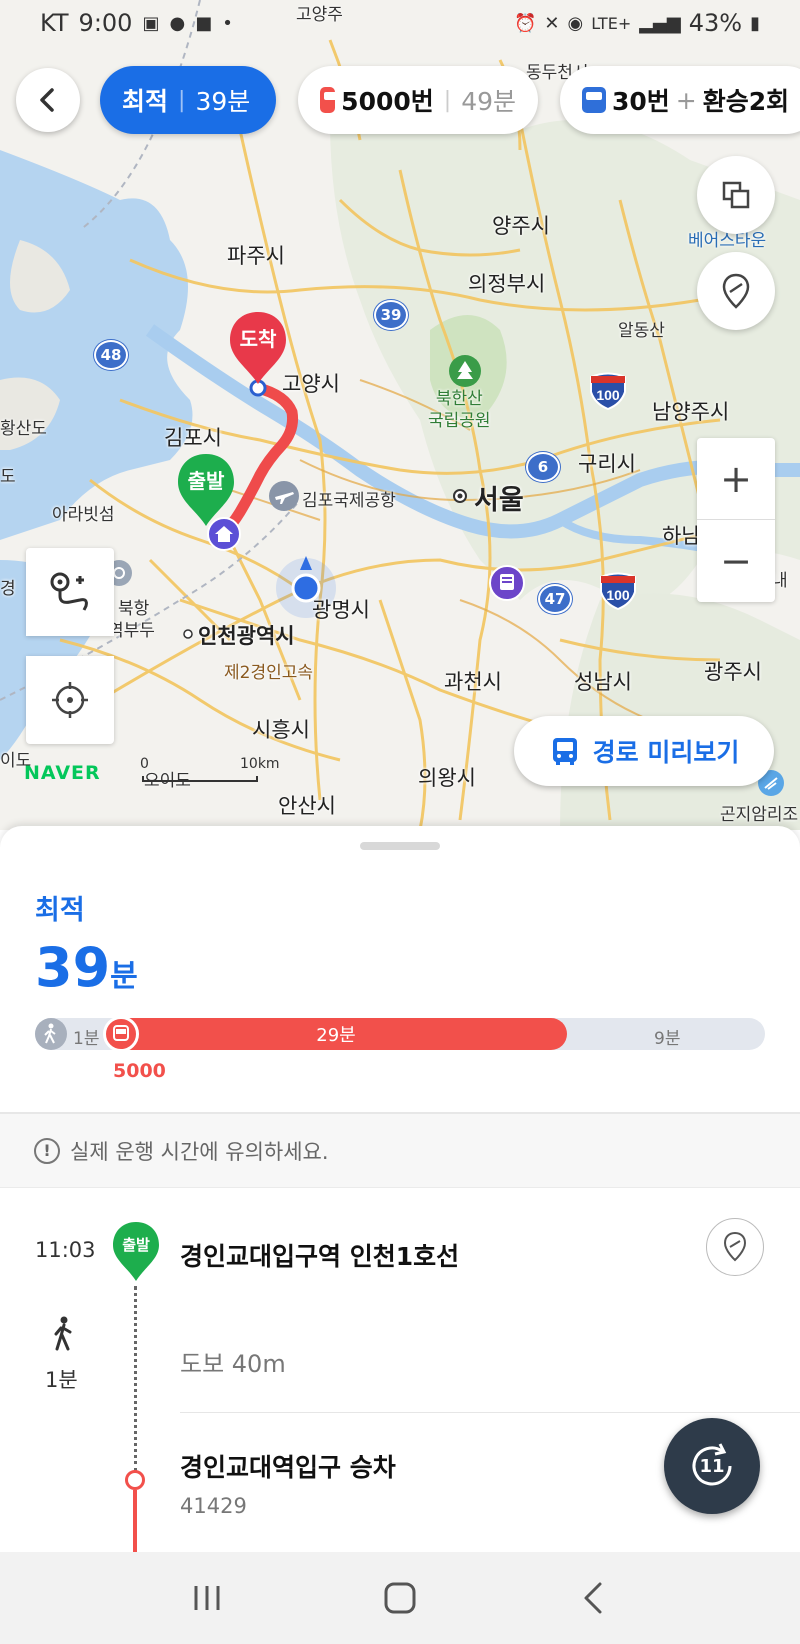 This screenshot has height=1644, width=800. What do you see at coordinates (603, 682) in the screenshot?
I see `label-seongnam: 성남시` at bounding box center [603, 682].